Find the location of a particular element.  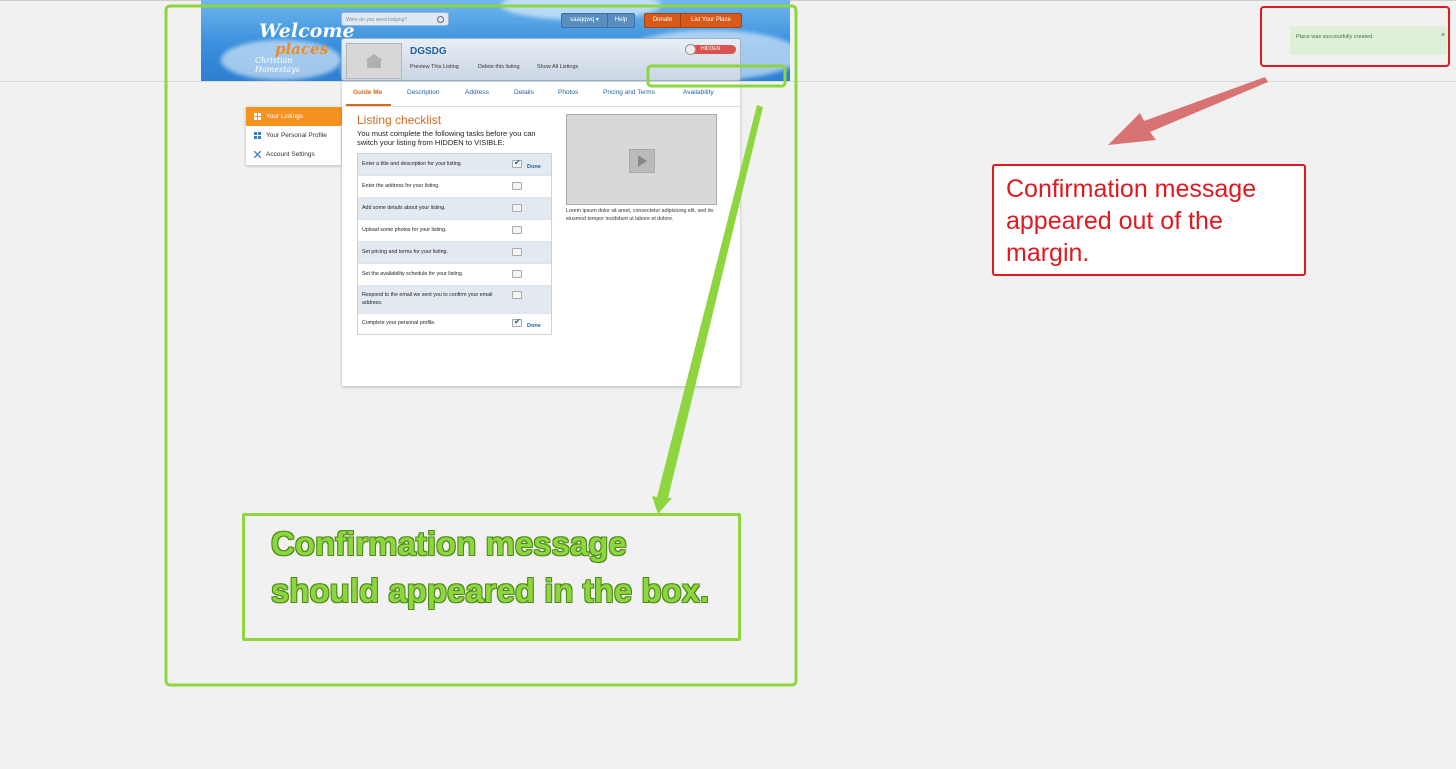

annotation-target-box is located at coordinates (716, 76).